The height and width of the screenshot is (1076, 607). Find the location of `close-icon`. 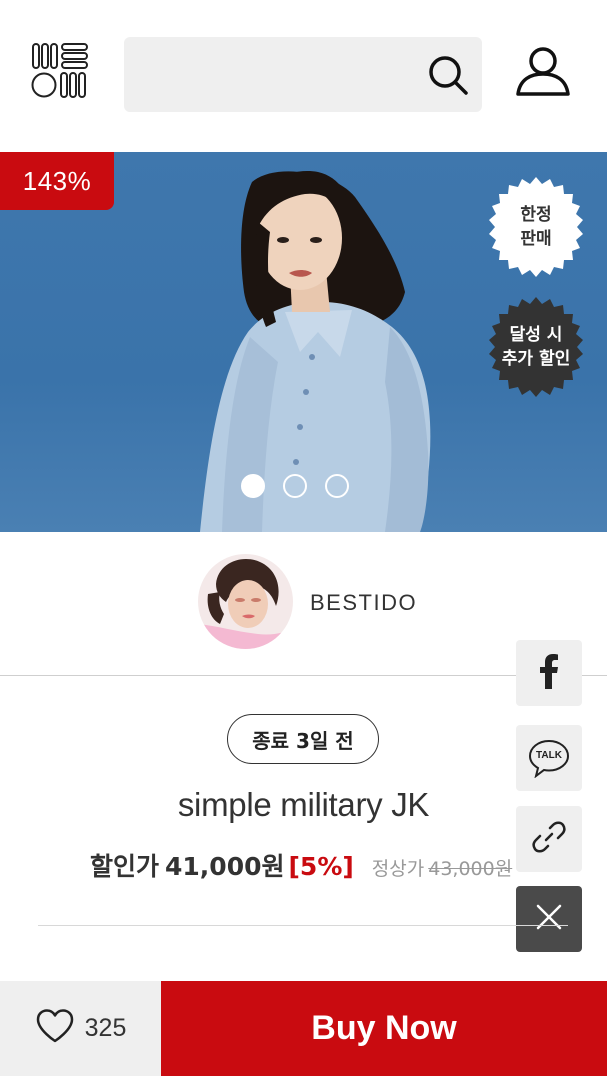

close-icon is located at coordinates (549, 919).